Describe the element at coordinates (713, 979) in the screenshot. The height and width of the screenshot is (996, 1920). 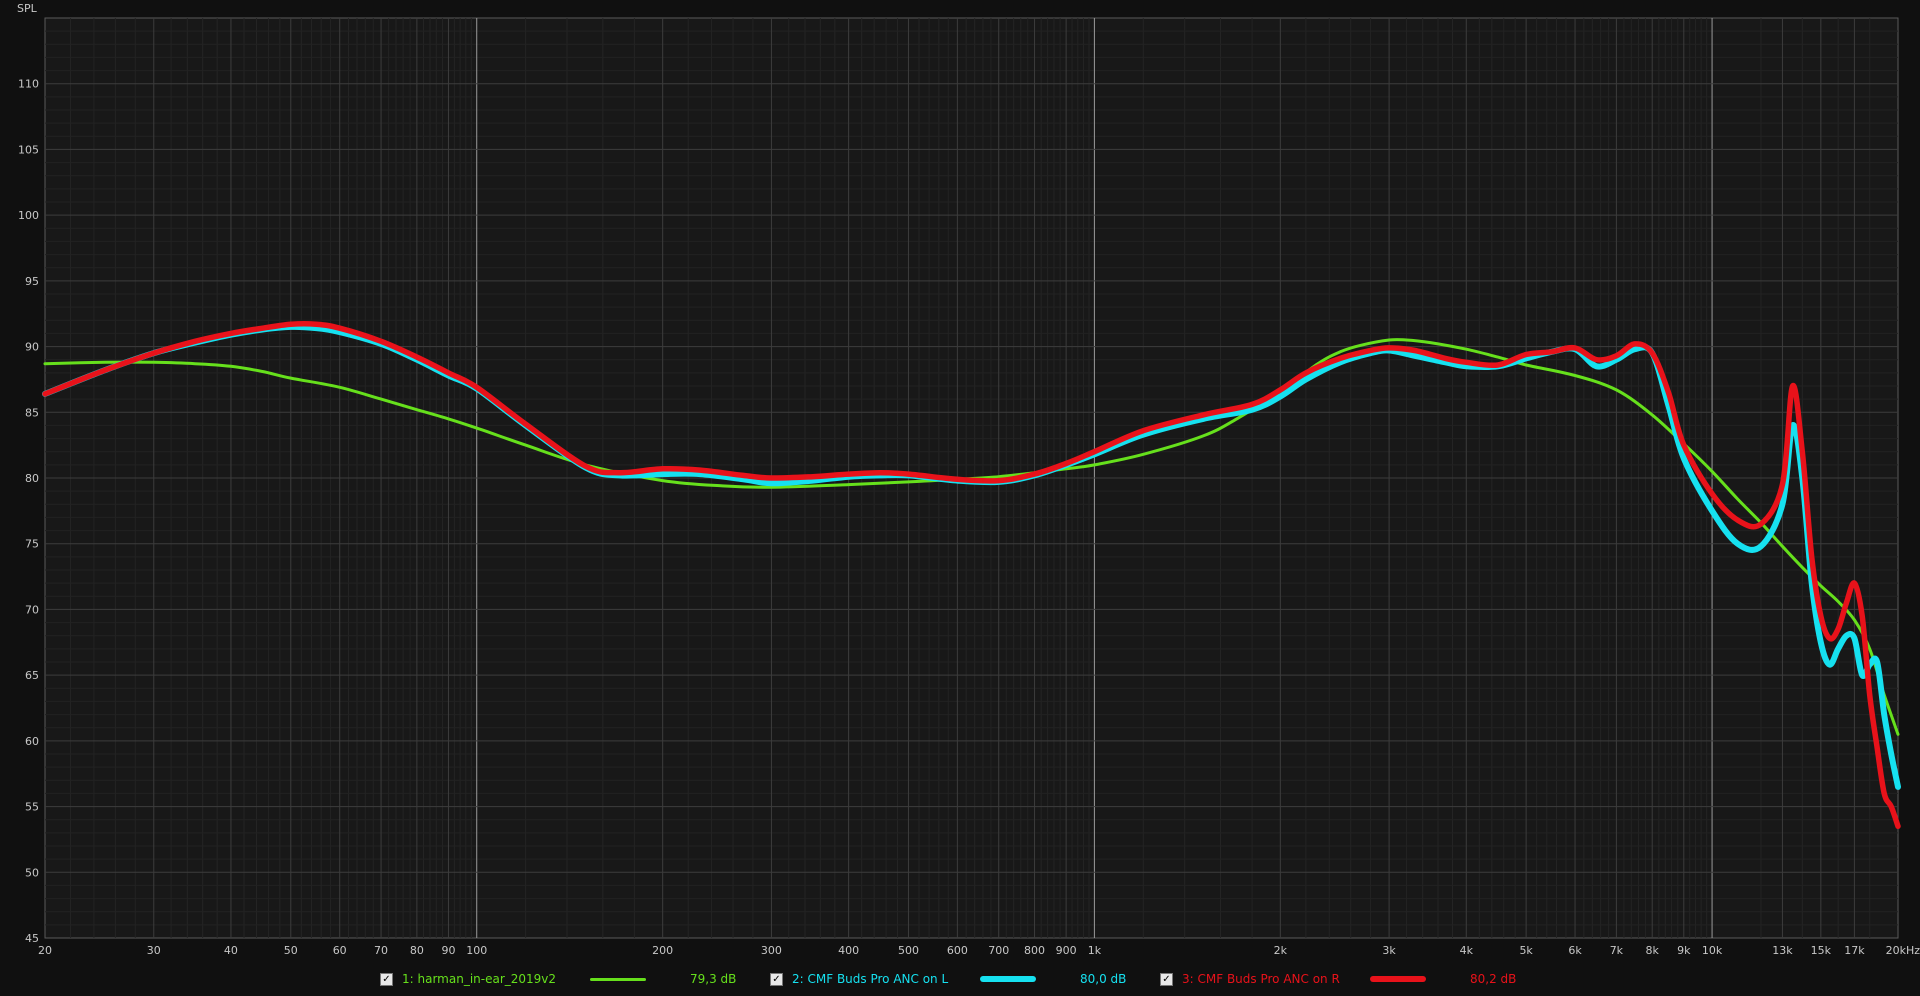
I see `legend-value-harman: 79,3 dB` at that location.